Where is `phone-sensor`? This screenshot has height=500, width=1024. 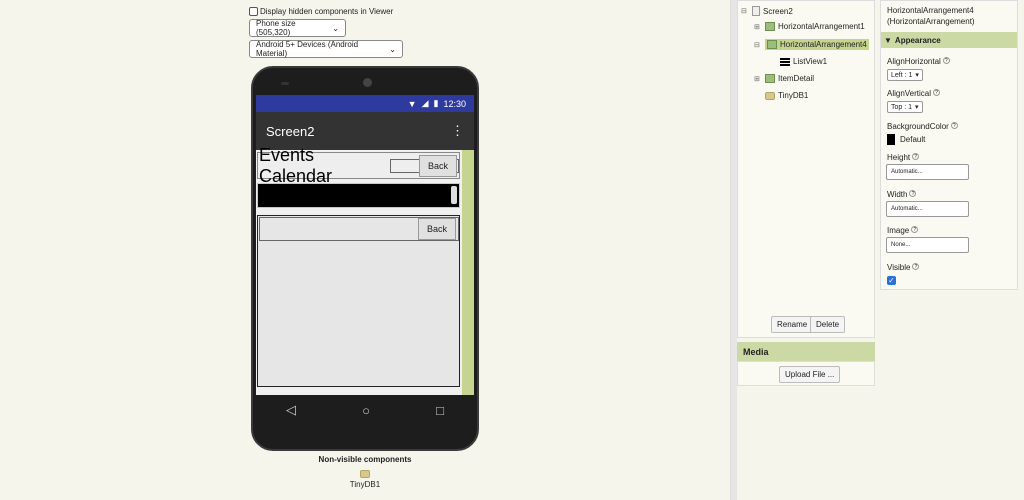 phone-sensor is located at coordinates (285, 83).